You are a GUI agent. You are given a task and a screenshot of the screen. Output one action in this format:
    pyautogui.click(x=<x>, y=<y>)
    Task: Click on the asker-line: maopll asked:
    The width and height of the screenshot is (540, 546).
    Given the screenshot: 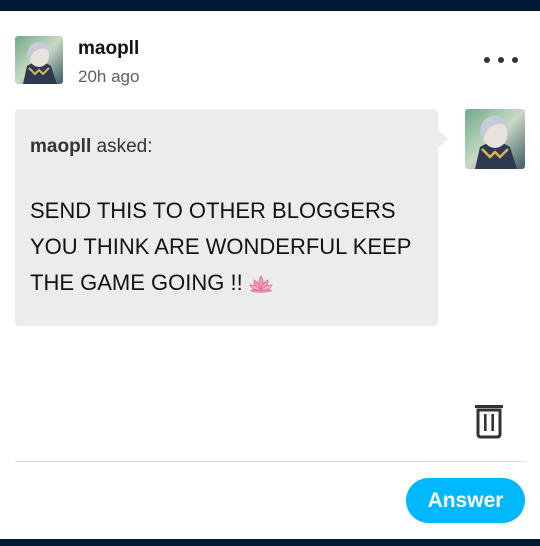 What is the action you would take?
    pyautogui.click(x=91, y=147)
    